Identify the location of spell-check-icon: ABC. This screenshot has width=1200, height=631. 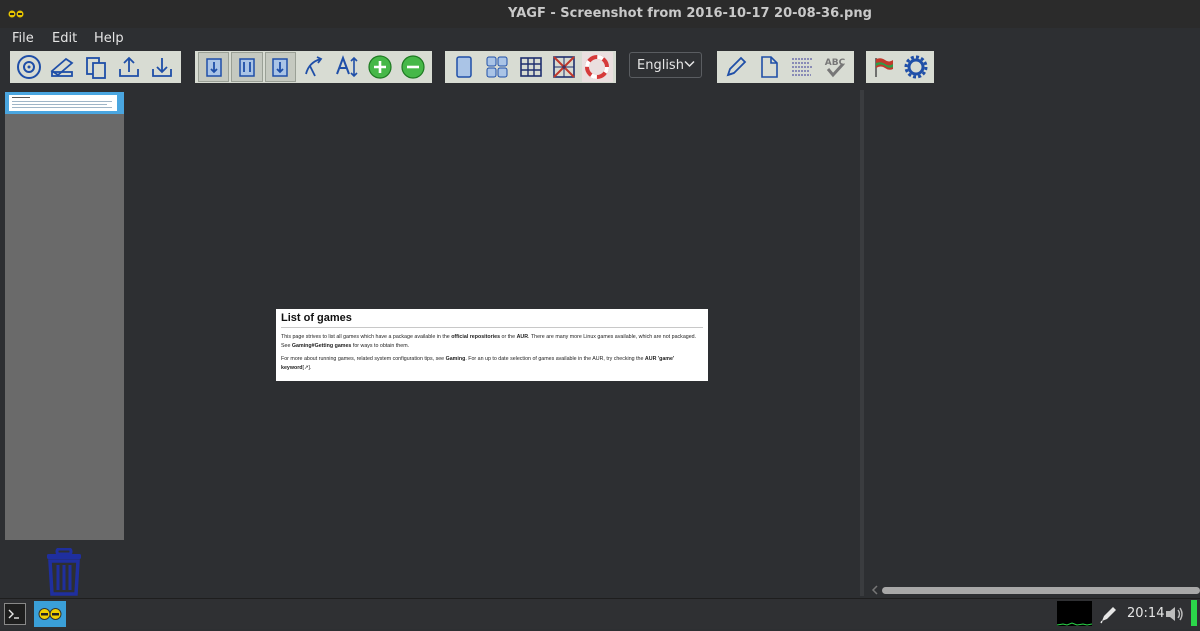
(835, 68).